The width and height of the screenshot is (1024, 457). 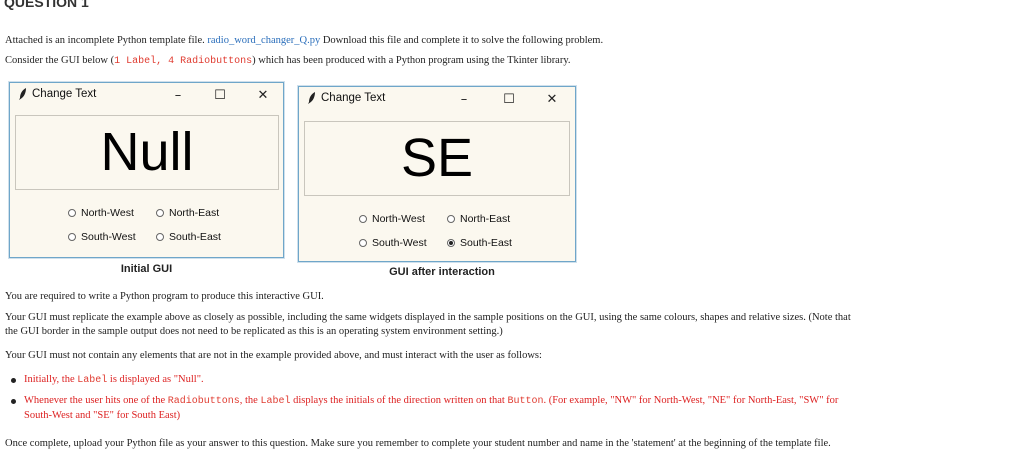 I want to click on bullet2-e: South-West and "SE" for South East), so click(x=102, y=415).